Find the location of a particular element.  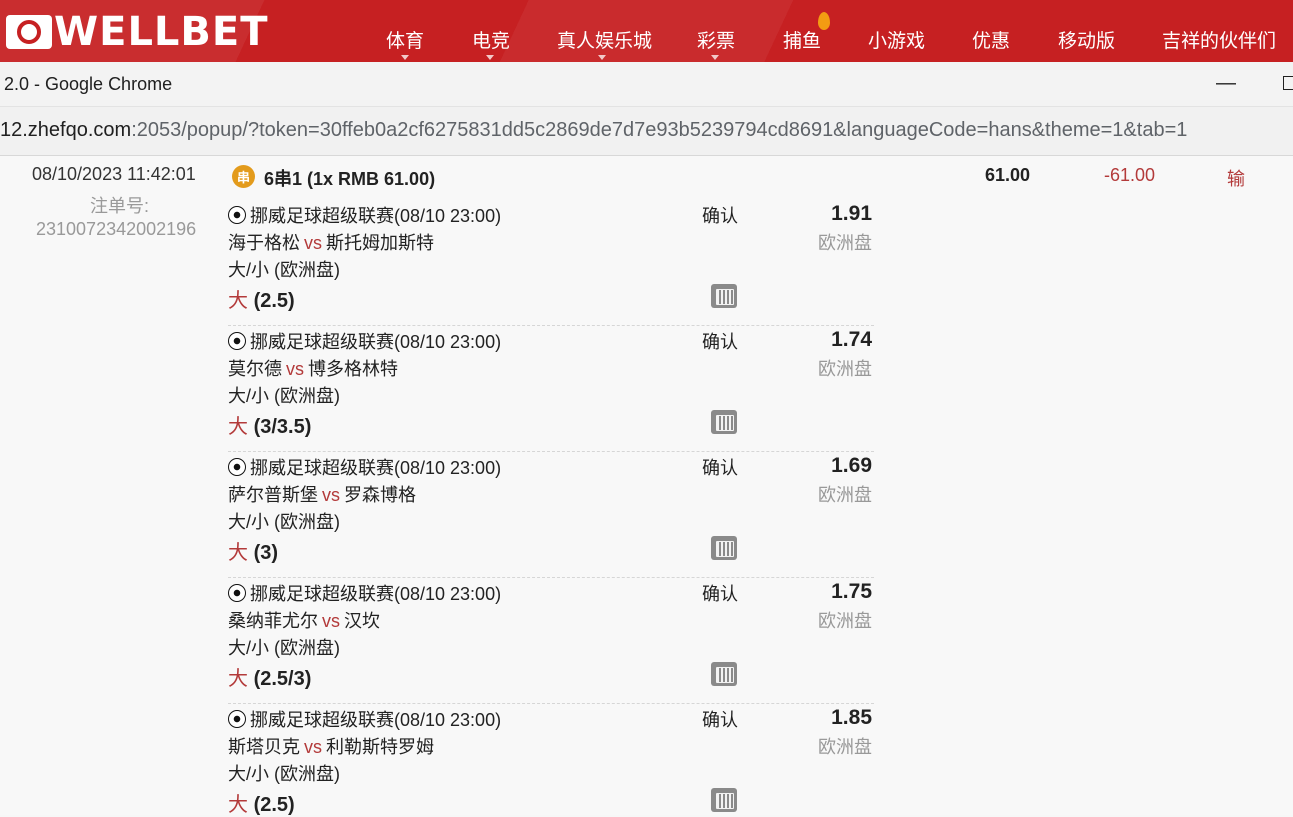

teams-row: 莫尔德 vs 博多格林特 is located at coordinates (313, 368).